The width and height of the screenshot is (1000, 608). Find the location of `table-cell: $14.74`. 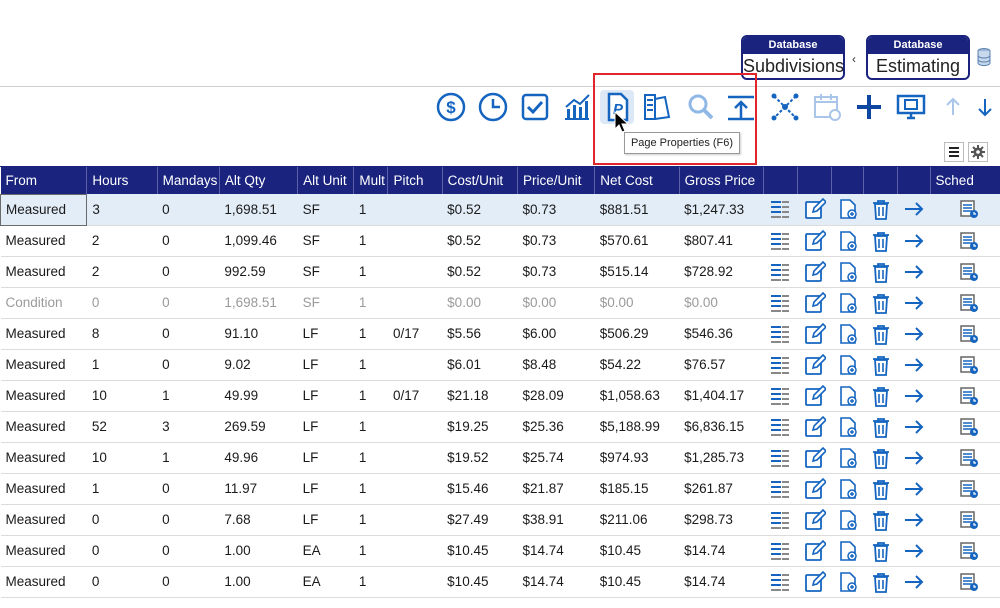

table-cell: $14.74 is located at coordinates (721, 582).